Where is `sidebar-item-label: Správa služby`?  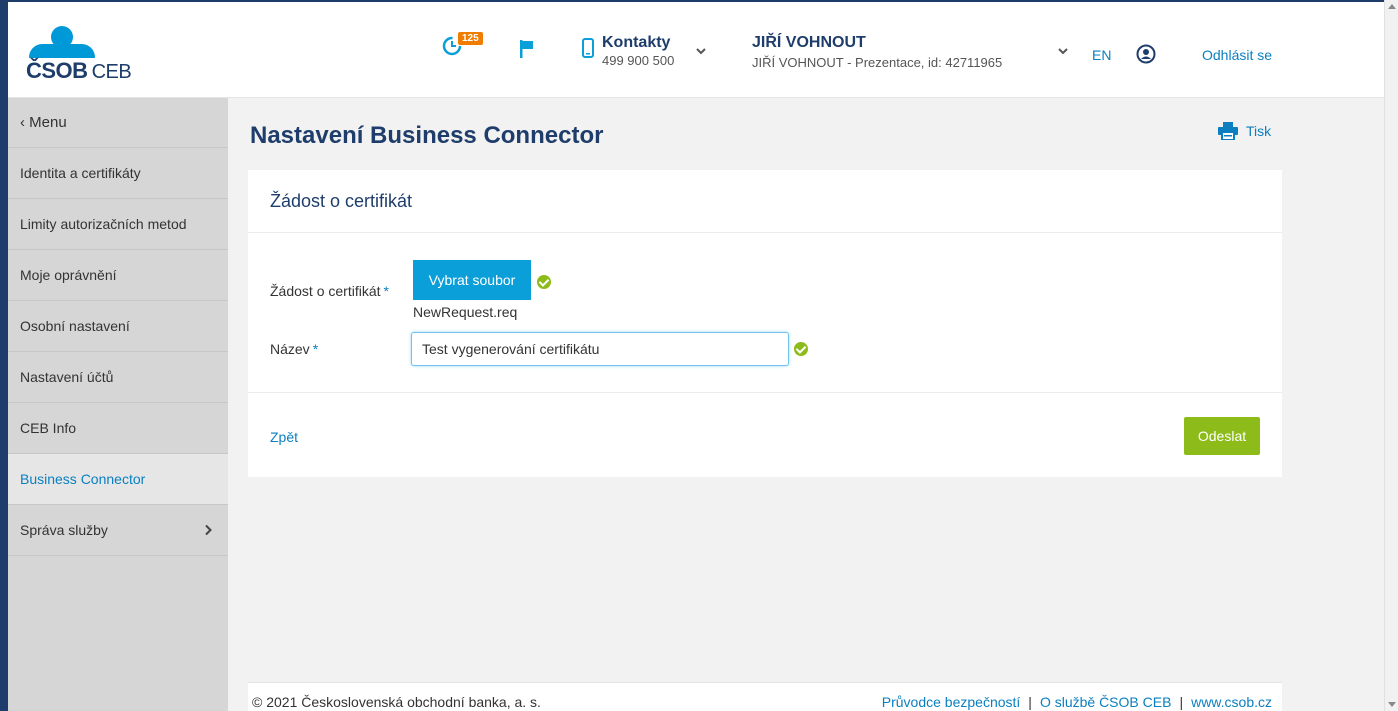
sidebar-item-label: Správa služby is located at coordinates (64, 530).